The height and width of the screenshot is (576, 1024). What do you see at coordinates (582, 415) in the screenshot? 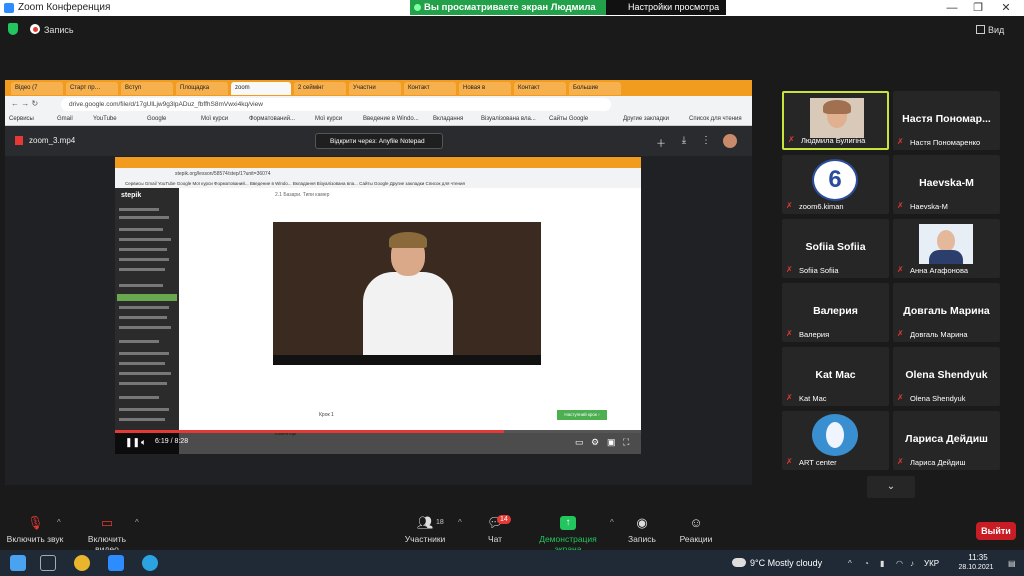
I see `next-step-button: Наступний крок ›` at bounding box center [582, 415].